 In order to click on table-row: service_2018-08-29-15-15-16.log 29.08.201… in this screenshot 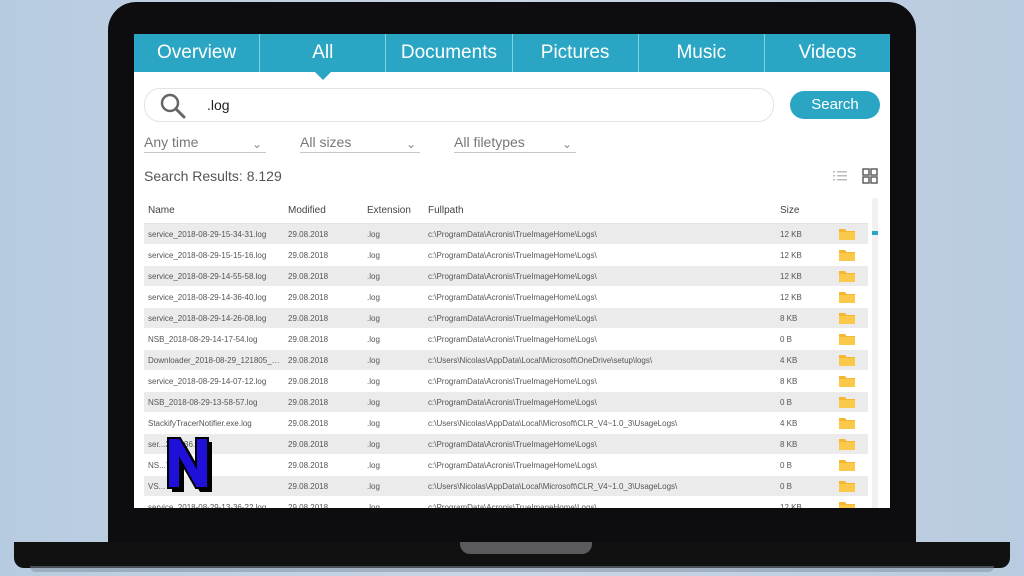, I will do `click(506, 255)`.